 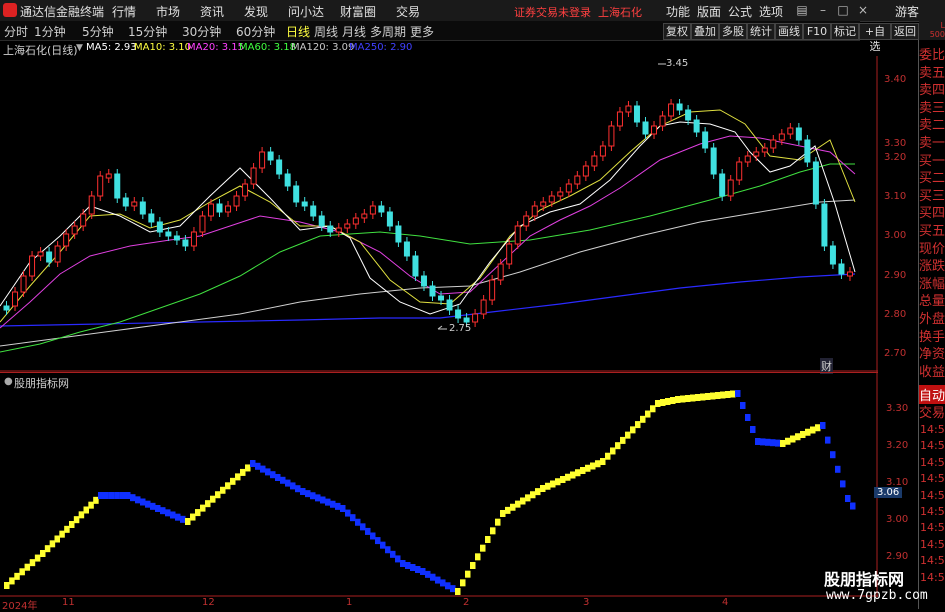 What do you see at coordinates (932, 411) in the screenshot?
I see `tab-trade: 交易` at bounding box center [932, 411].